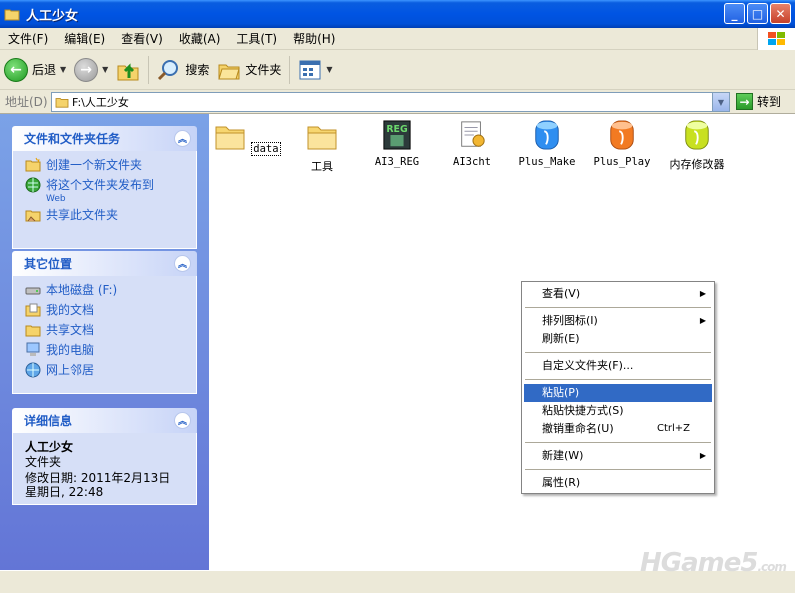  I want to click on search-icon, so click(168, 69).